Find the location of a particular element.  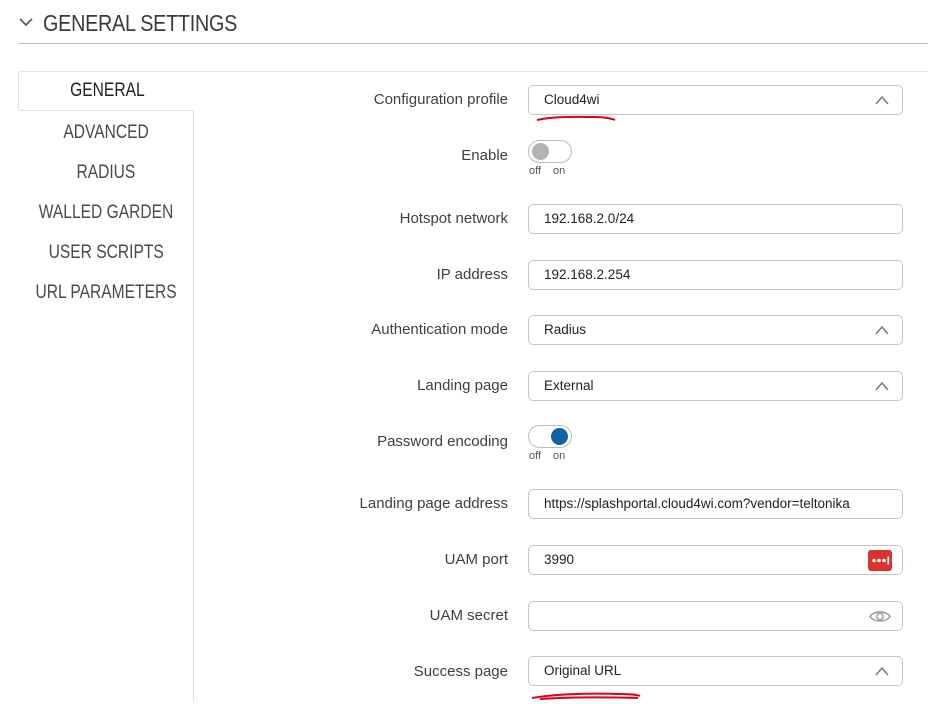

config-profile-value: Cloud4wi is located at coordinates (572, 99).